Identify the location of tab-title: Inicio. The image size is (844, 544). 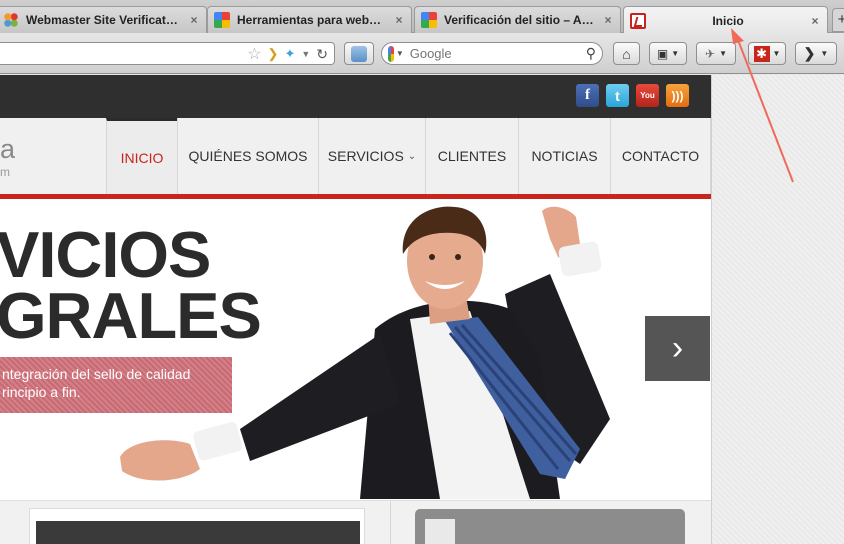
(728, 20).